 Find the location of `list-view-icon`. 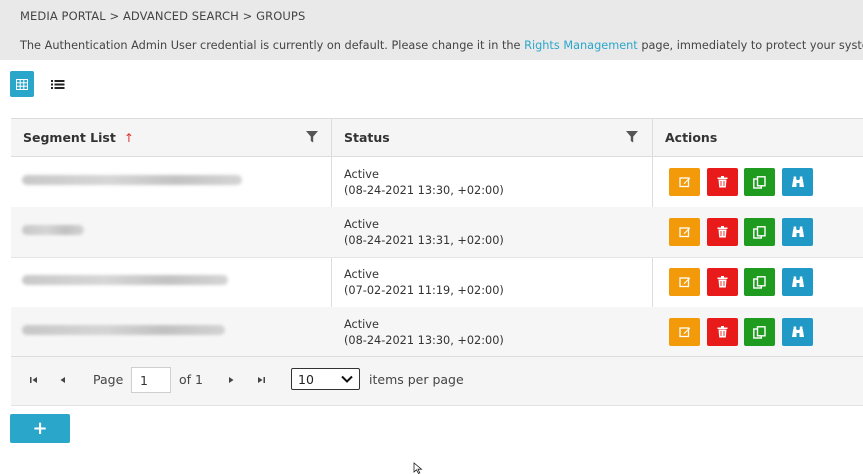

list-view-icon is located at coordinates (58, 84).